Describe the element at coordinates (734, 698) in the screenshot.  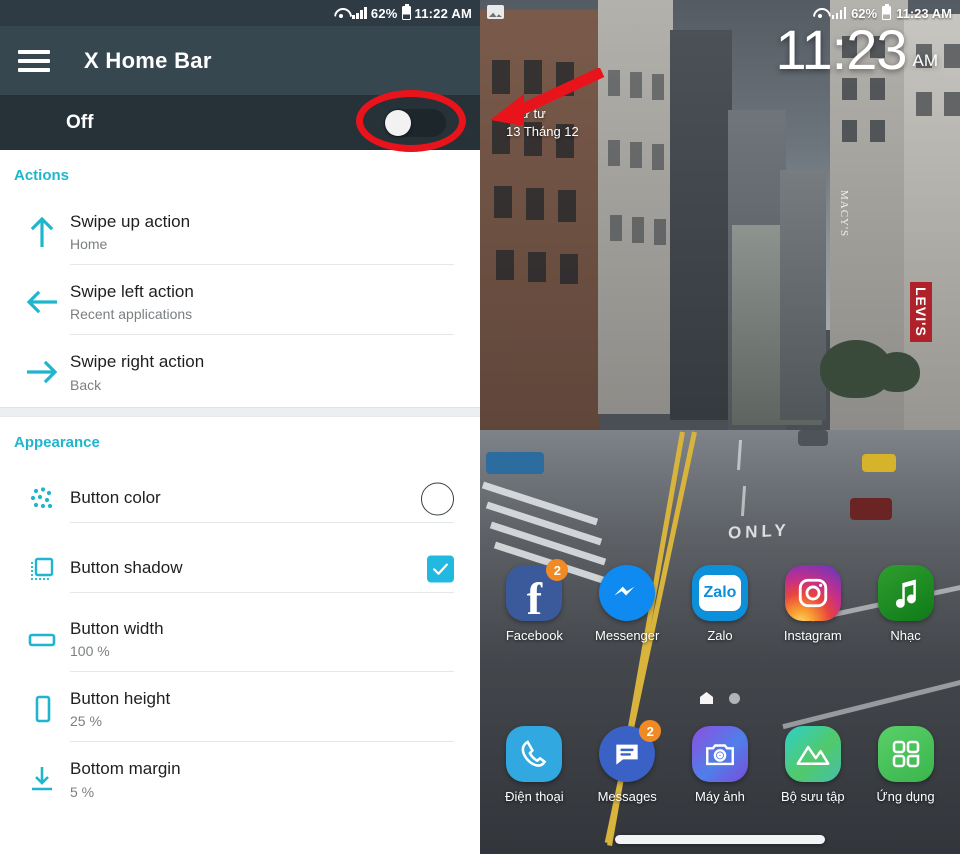
I see `page-dot` at that location.